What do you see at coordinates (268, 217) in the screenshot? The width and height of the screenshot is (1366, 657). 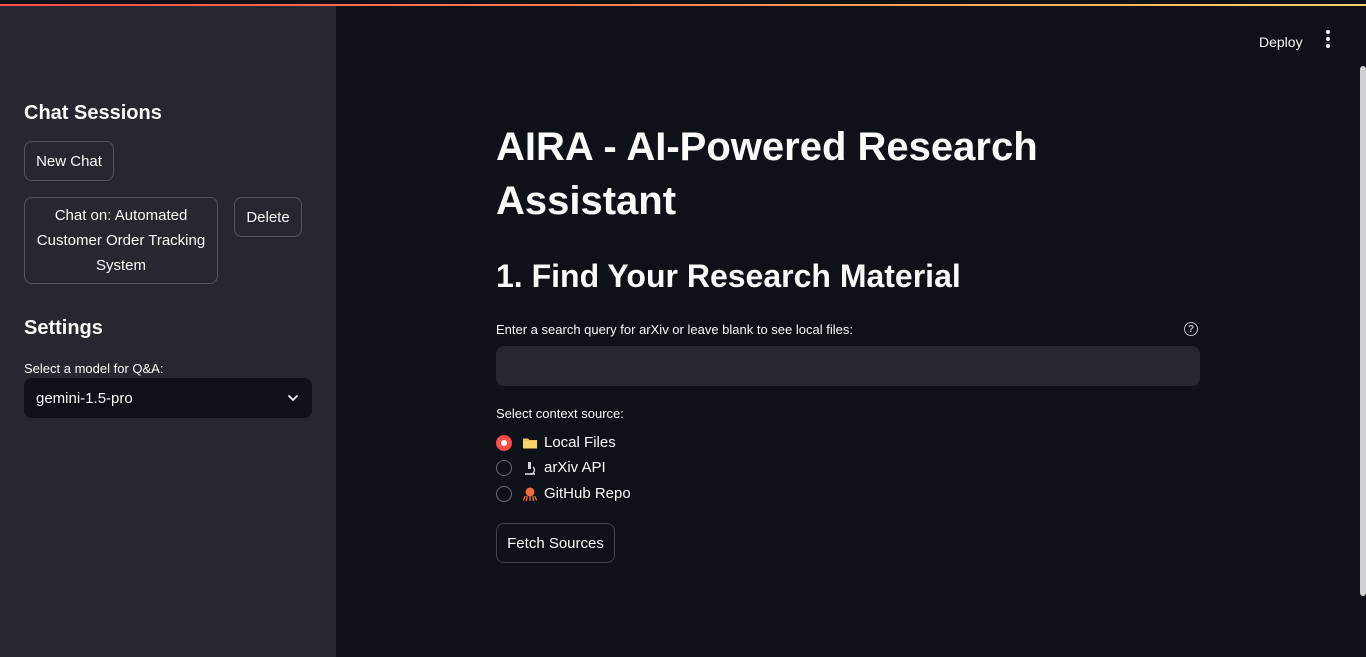 I see `delete-session-button: Delete` at bounding box center [268, 217].